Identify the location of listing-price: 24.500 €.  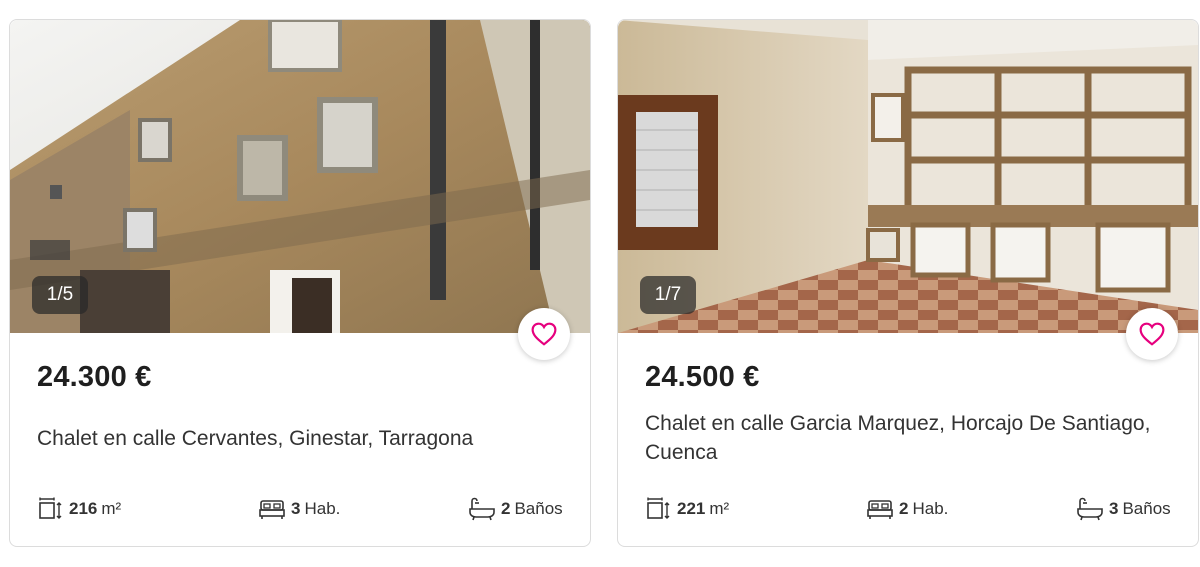
(702, 377).